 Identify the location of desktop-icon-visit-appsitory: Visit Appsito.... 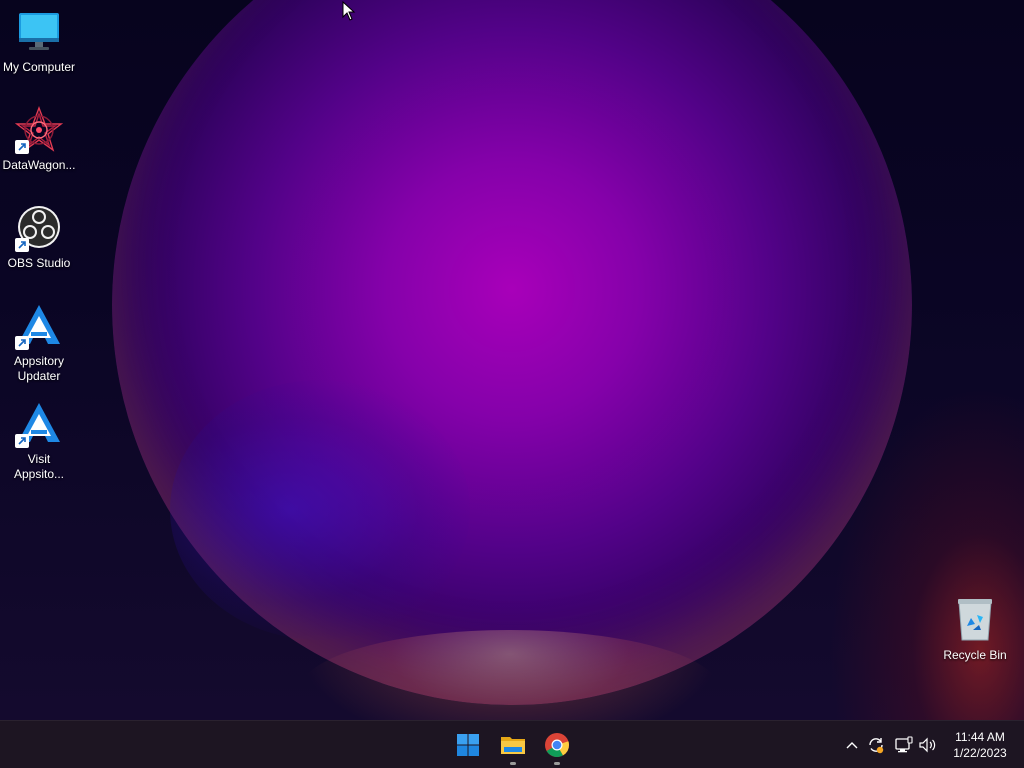
(39, 441).